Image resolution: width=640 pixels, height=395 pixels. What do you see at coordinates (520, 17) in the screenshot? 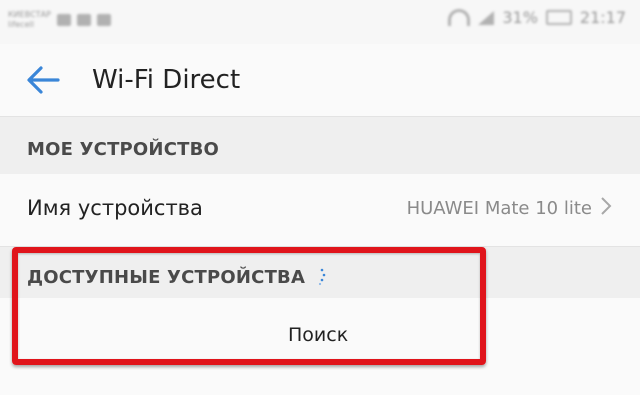
I see `battery-percent: 31%` at bounding box center [520, 17].